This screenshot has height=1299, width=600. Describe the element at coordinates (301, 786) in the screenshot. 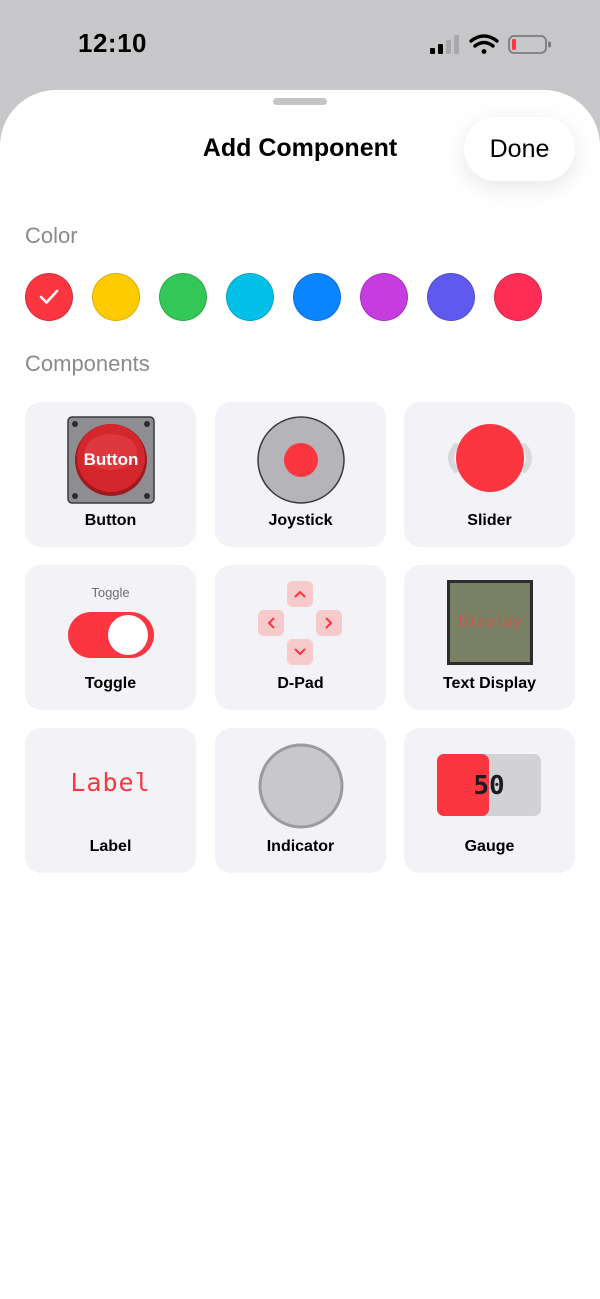

I see `indicator-light-icon` at that location.